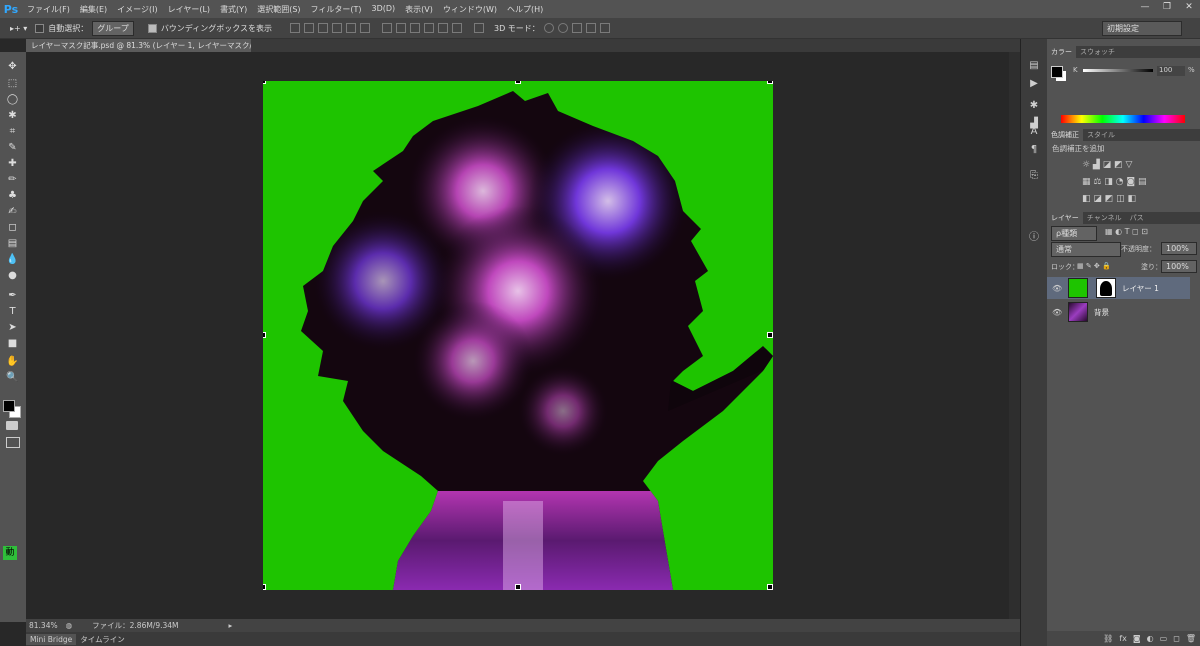 The image size is (1200, 646). Describe the element at coordinates (12, 243) in the screenshot. I see `gradient-icon: ▤` at that location.